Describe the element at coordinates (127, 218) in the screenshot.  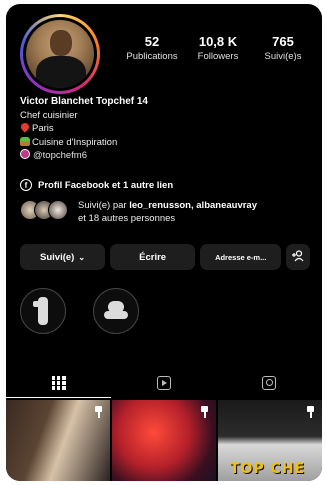
I see `mutual-suffix: et 18 autres personnes` at that location.